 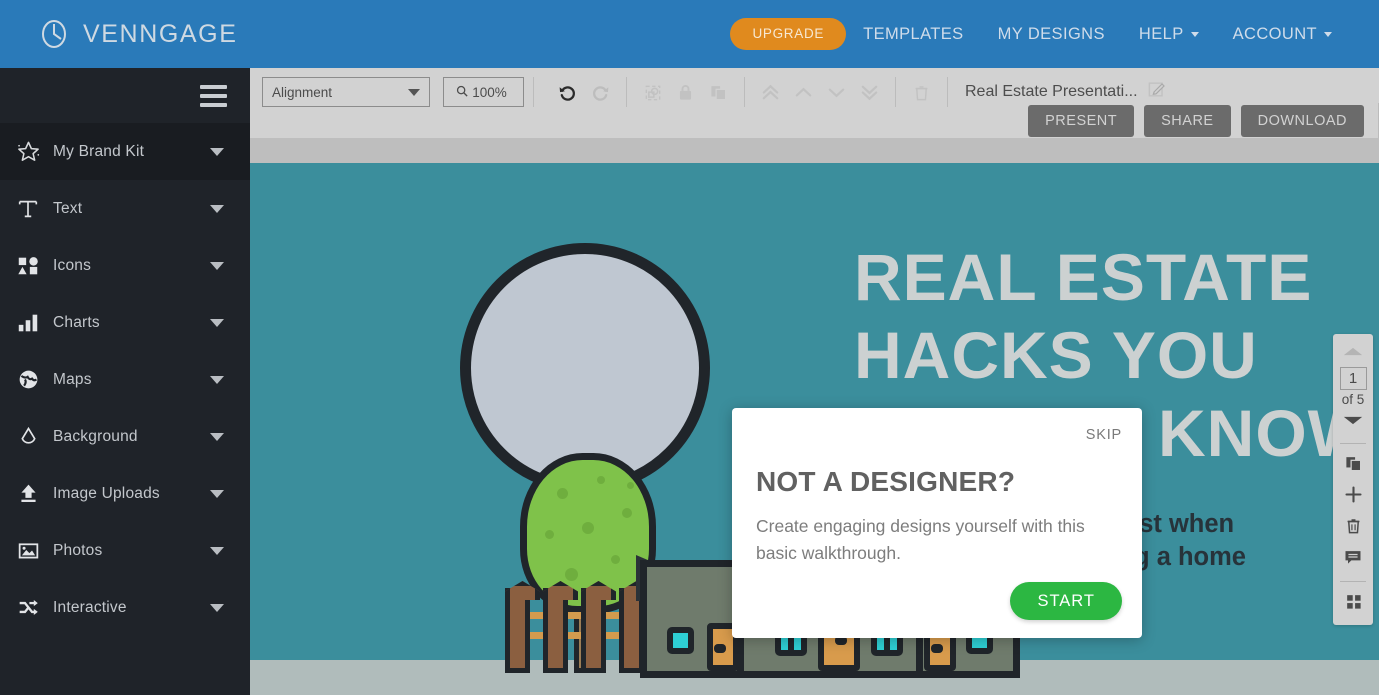 I want to click on toolbar-action-buttons: PRESENT SHARE DOWNLOAD, so click(x=1198, y=121).